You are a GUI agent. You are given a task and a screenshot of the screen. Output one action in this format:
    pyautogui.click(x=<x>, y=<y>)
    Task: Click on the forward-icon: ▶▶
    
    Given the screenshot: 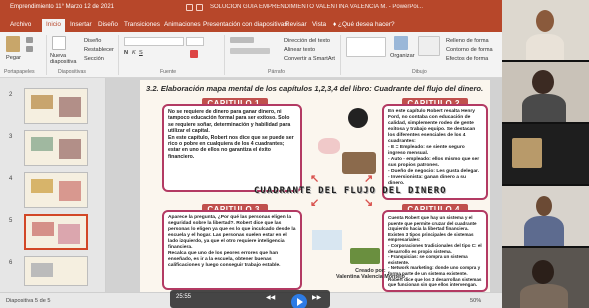 What is the action you would take?
    pyautogui.click(x=316, y=297)
    